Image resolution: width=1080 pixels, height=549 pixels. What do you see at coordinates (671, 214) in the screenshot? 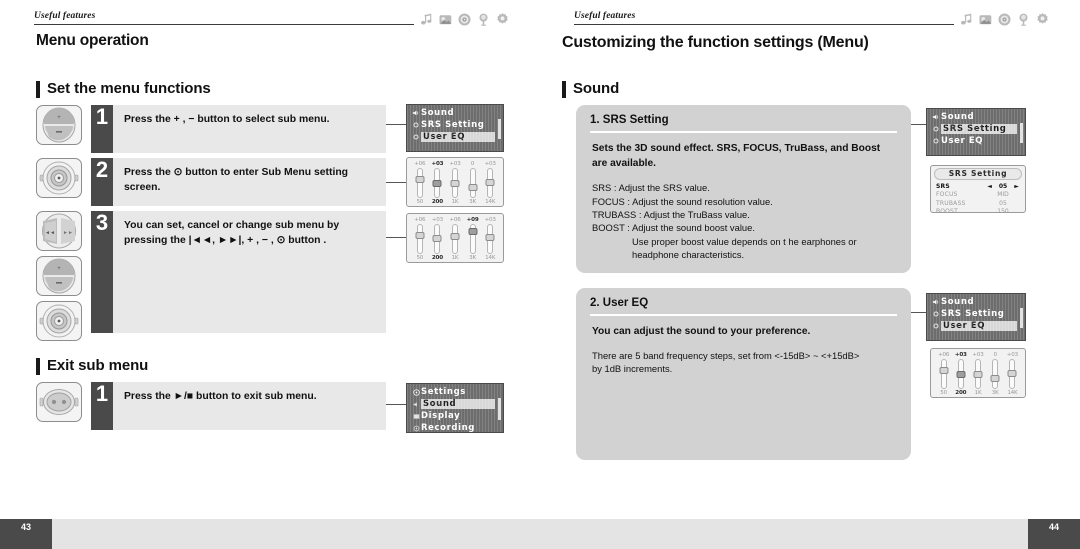
I see `card-line: TRUBASS : Adjust the TruBass value.` at bounding box center [671, 214].